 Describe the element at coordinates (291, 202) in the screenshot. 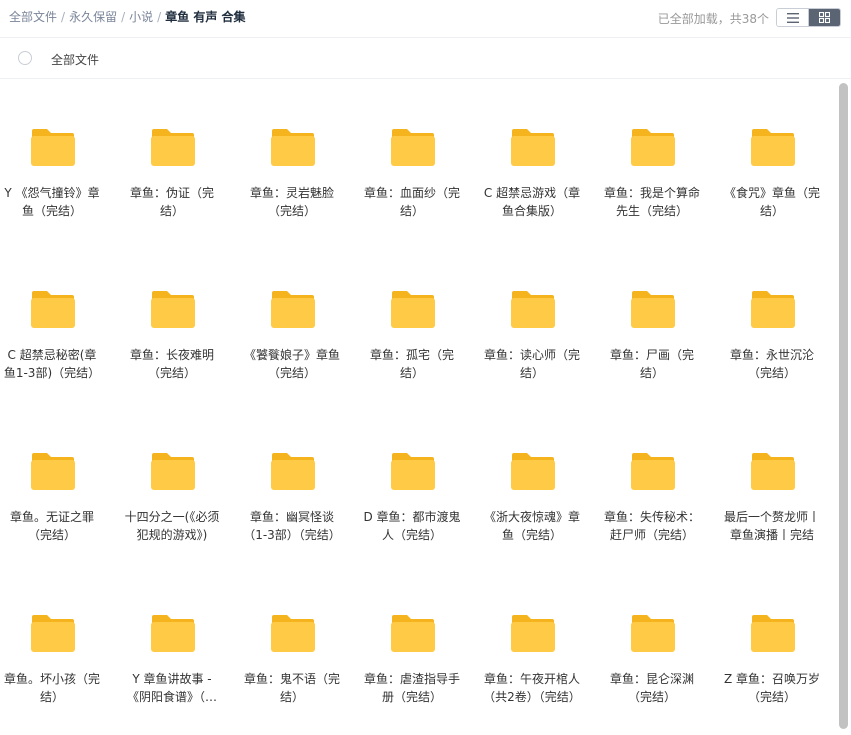

I see `folder-name: 章鱼：灵岩魅脸（完结）` at that location.